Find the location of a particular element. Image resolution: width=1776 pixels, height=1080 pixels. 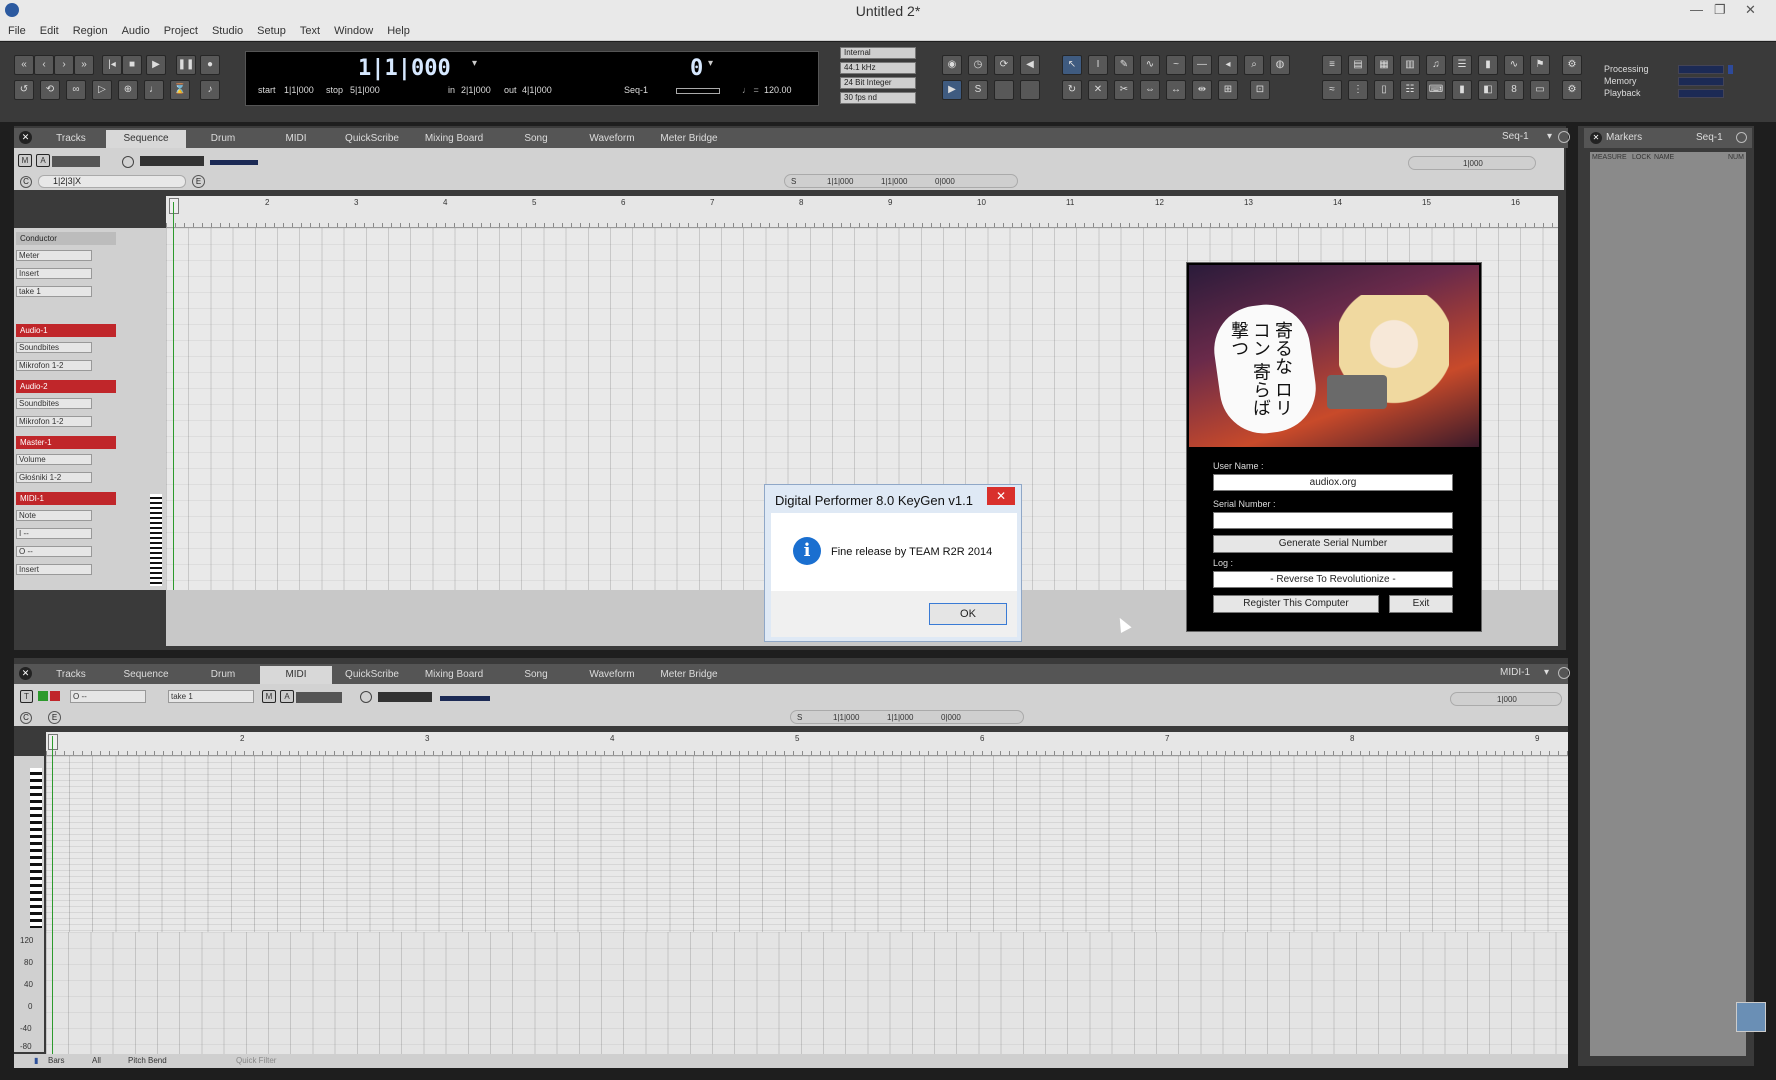

bottom-tab-quickscribe: QuickScribe is located at coordinates (372, 675).